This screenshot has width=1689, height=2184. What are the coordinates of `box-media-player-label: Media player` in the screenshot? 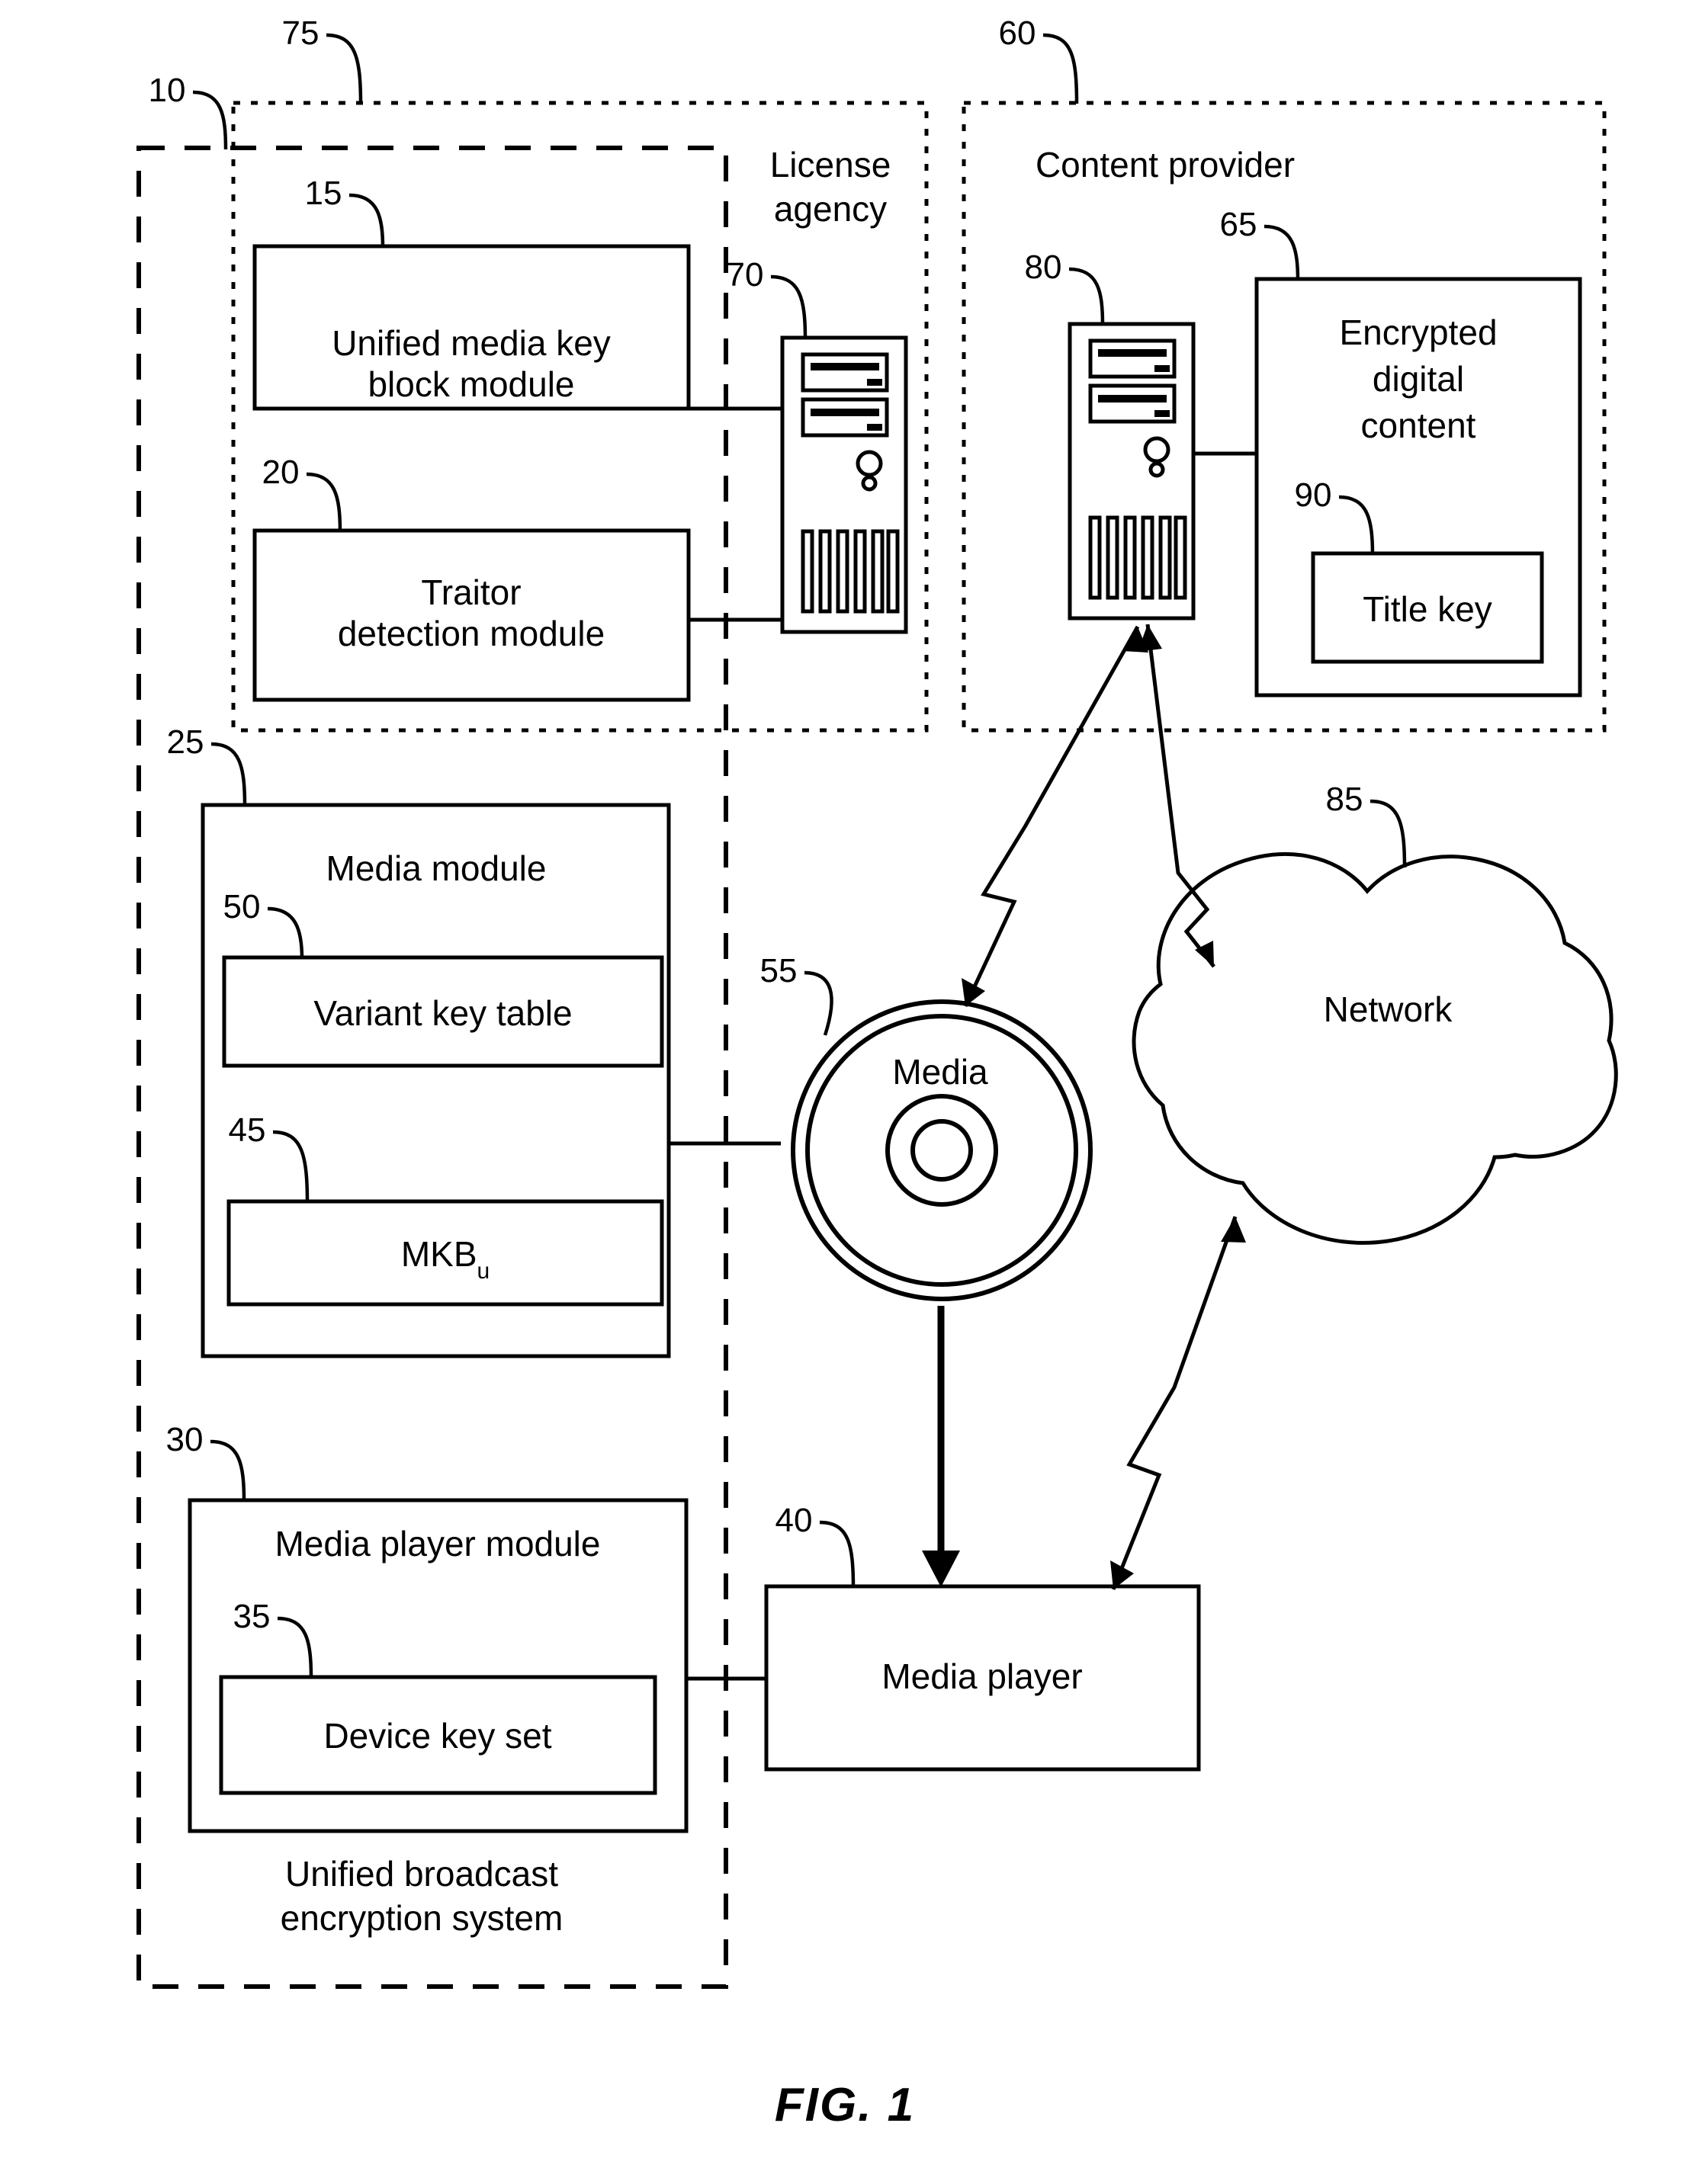 It's located at (981, 1676).